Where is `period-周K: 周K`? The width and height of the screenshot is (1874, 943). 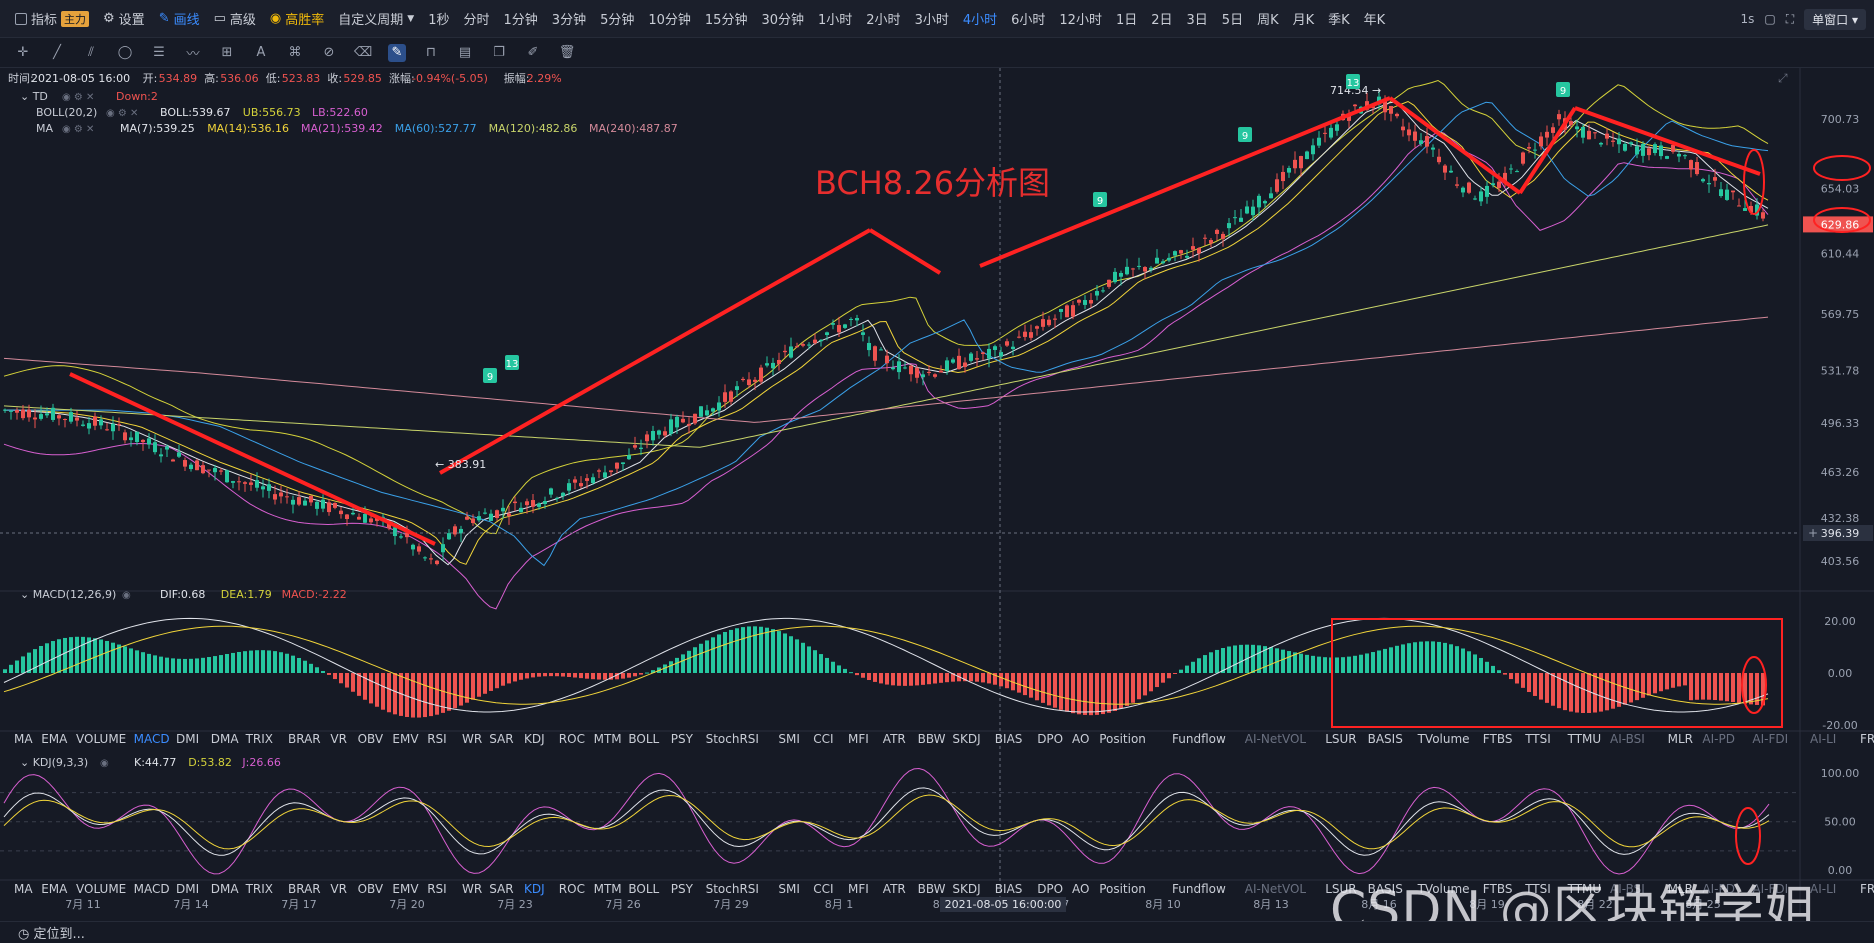
period-周K: 周K is located at coordinates (1268, 18).